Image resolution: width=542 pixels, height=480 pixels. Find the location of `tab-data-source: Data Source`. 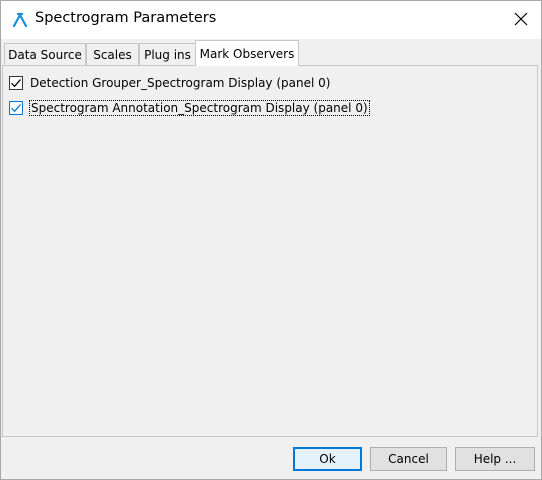

tab-data-source: Data Source is located at coordinates (45, 54).